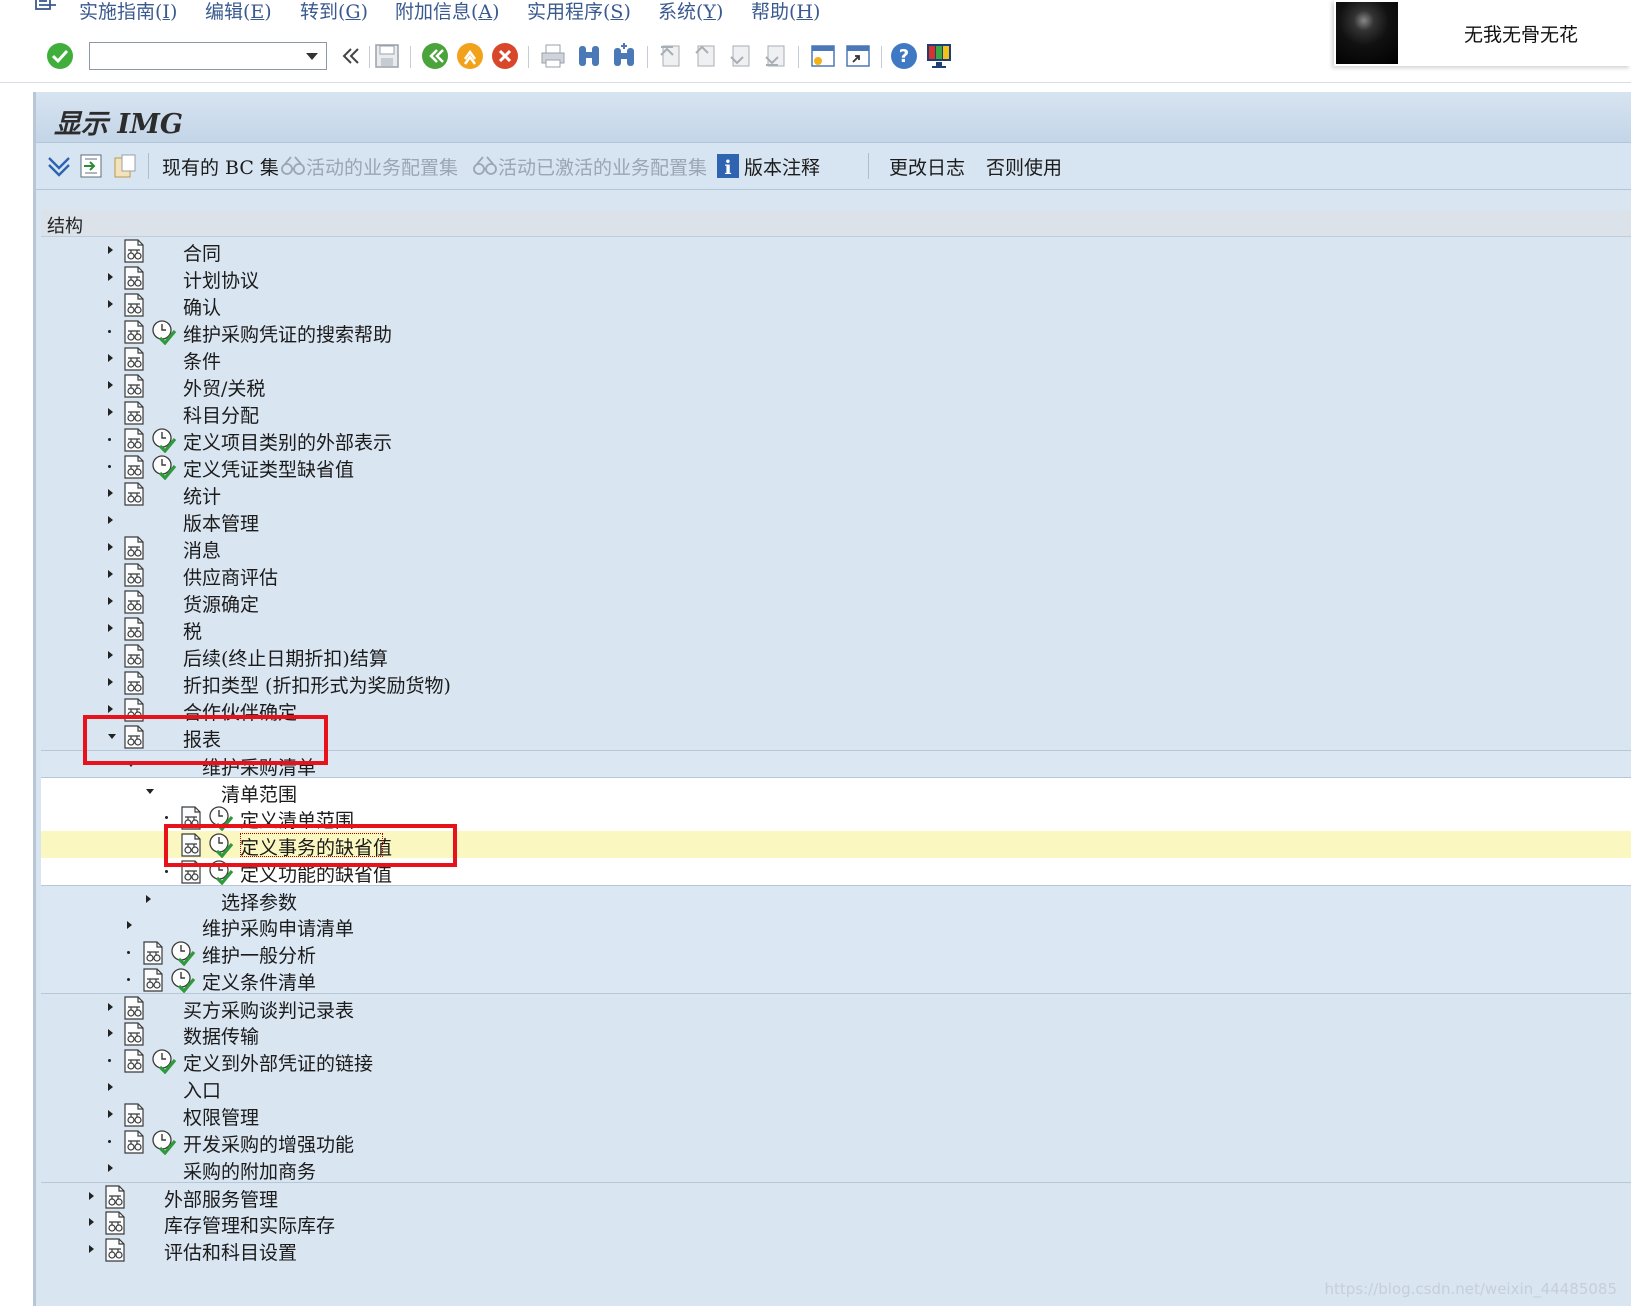  I want to click on tree-node-label: 计划协议, so click(221, 279).